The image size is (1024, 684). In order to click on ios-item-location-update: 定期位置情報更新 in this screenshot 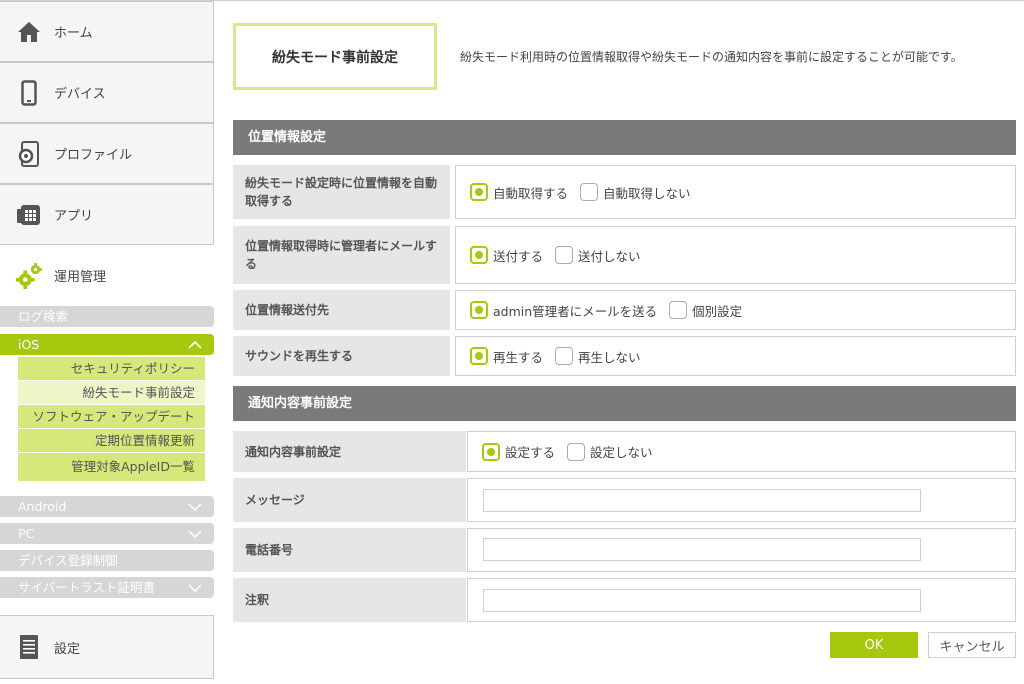, I will do `click(111, 440)`.